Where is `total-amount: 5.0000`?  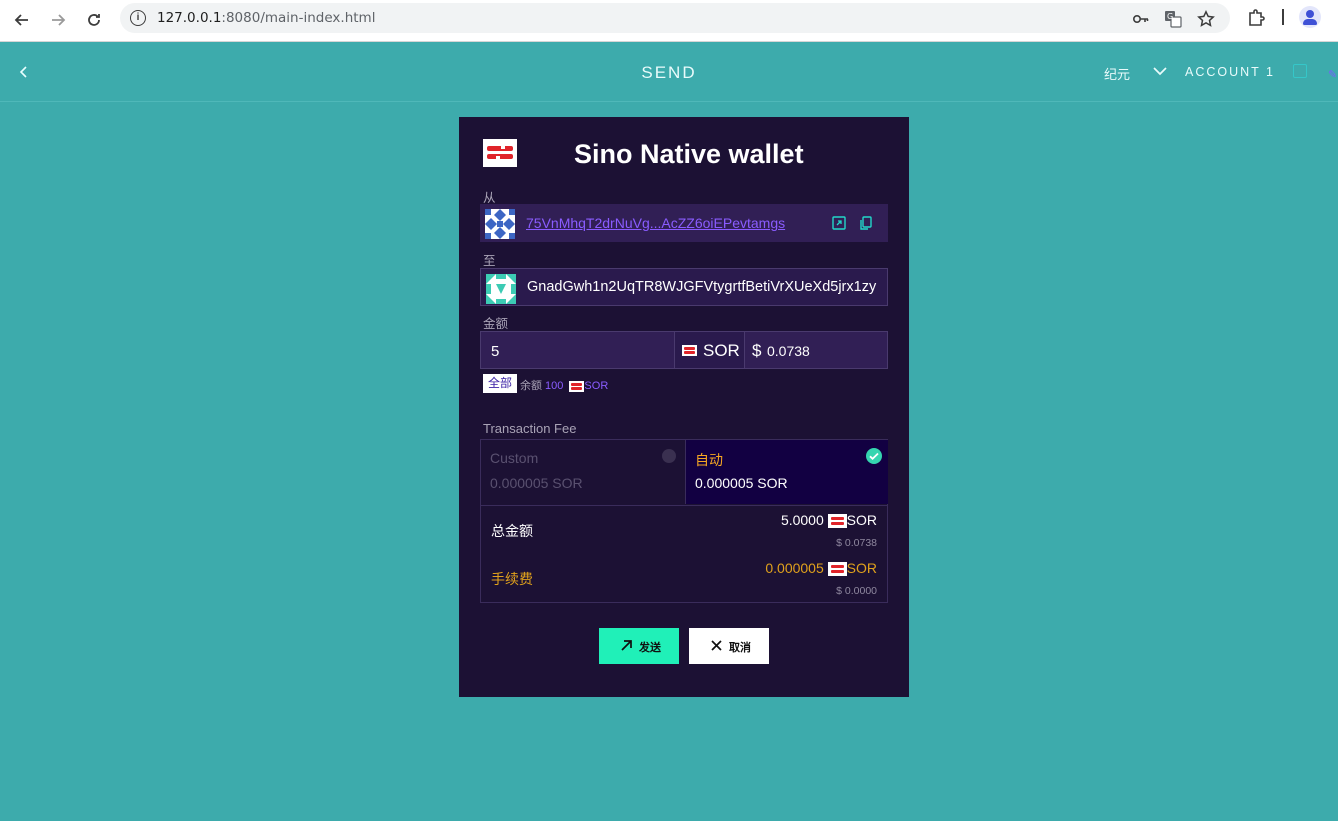
total-amount: 5.0000 is located at coordinates (802, 520).